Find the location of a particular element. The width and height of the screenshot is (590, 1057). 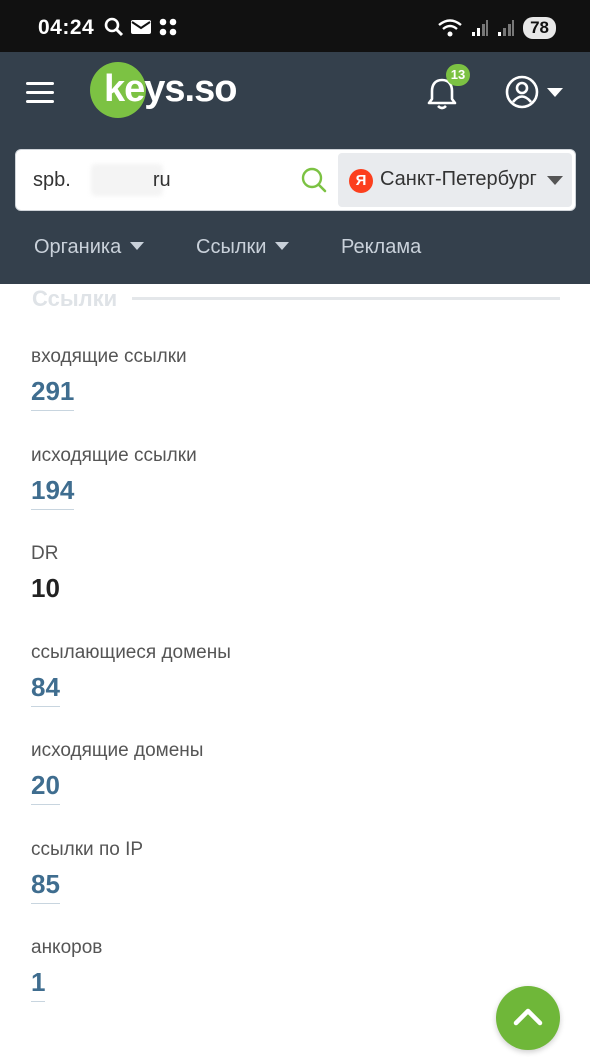

region-label: Санкт-Петербург is located at coordinates (458, 179).